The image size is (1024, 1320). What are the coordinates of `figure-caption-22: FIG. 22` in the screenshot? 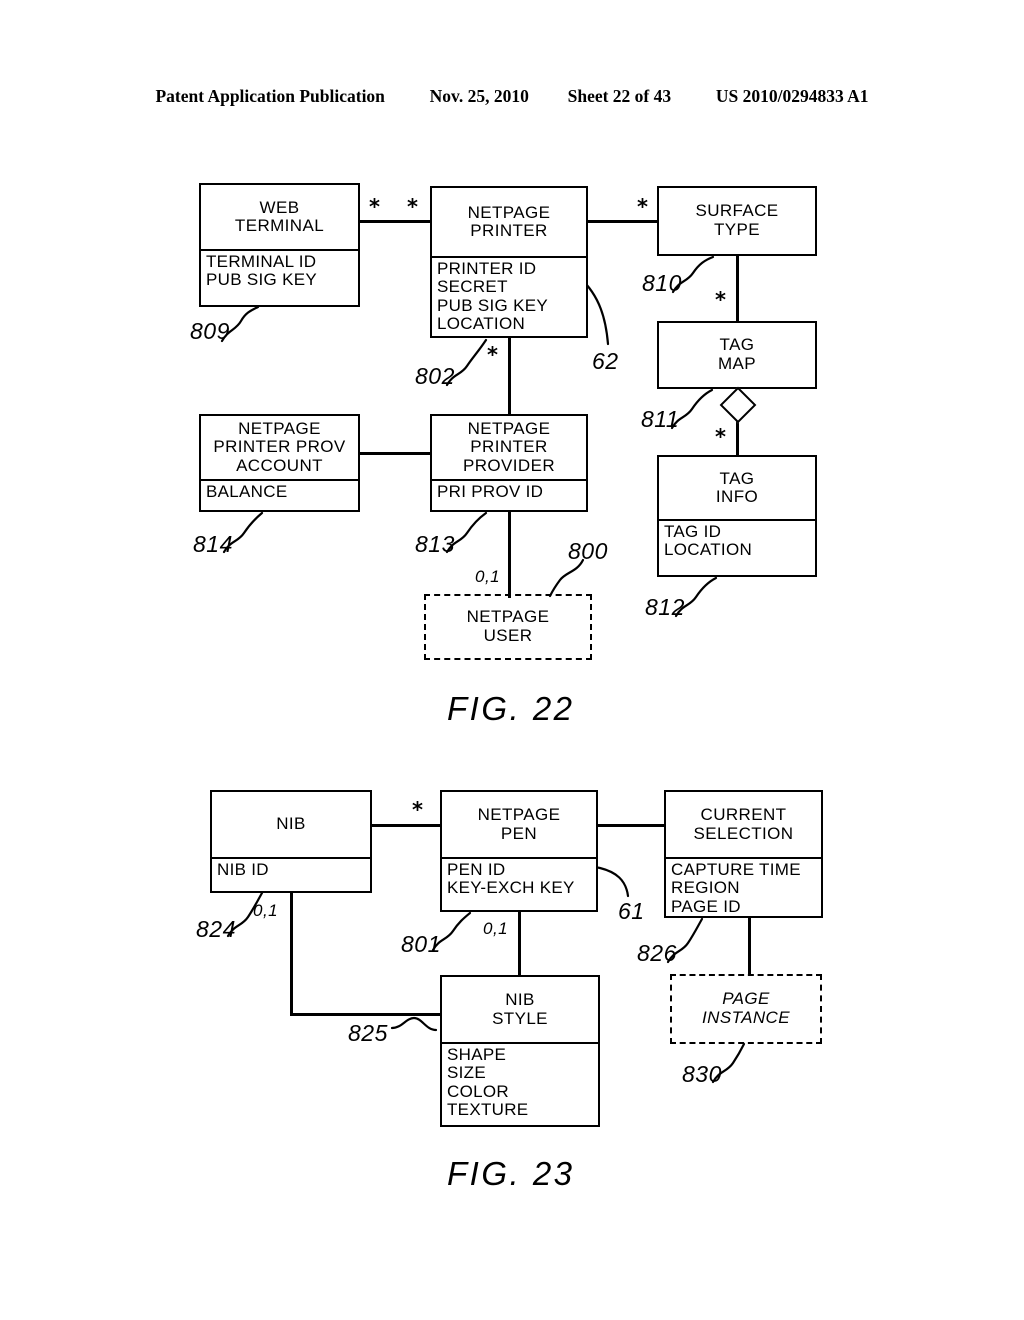 It's located at (511, 708).